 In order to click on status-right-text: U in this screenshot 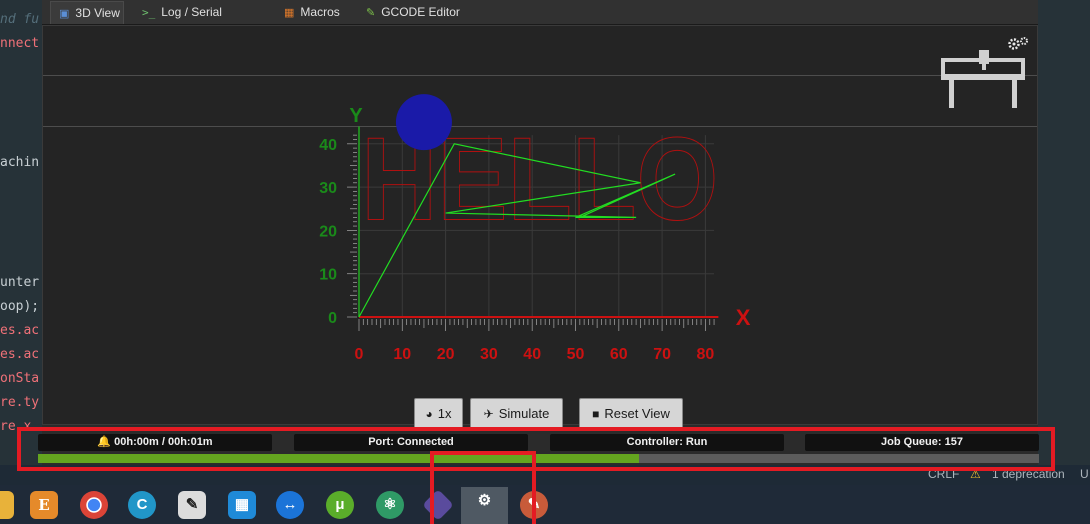, I will do `click(1084, 474)`.